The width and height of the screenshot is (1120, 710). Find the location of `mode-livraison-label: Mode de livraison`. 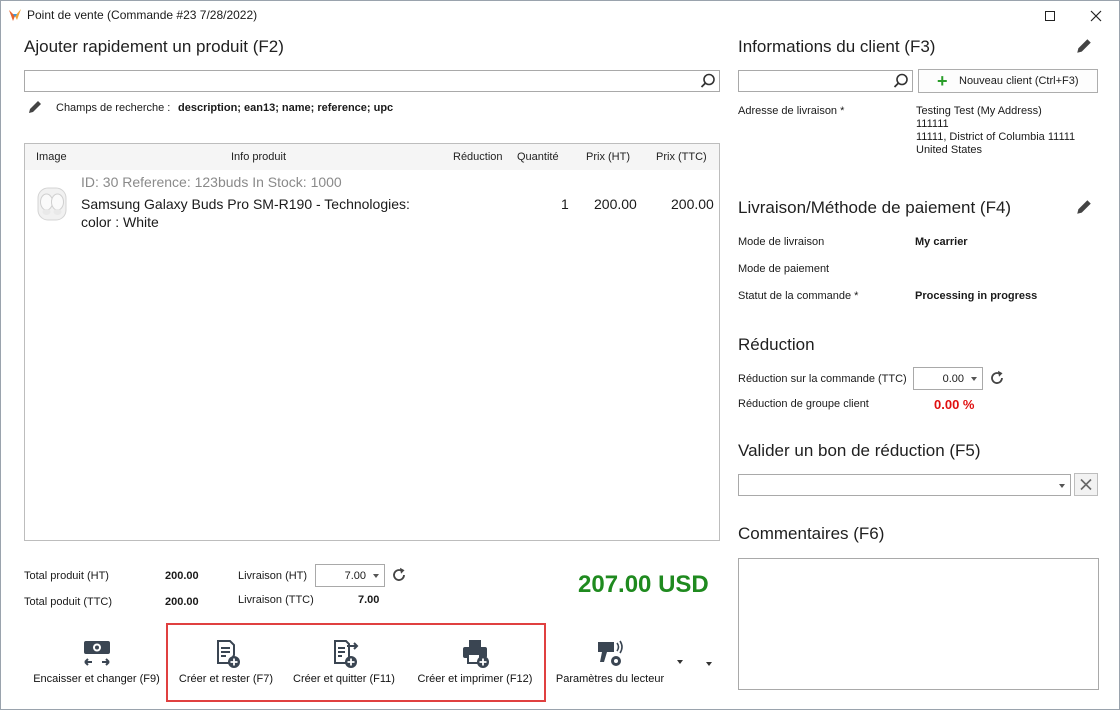

mode-livraison-label: Mode de livraison is located at coordinates (781, 242).